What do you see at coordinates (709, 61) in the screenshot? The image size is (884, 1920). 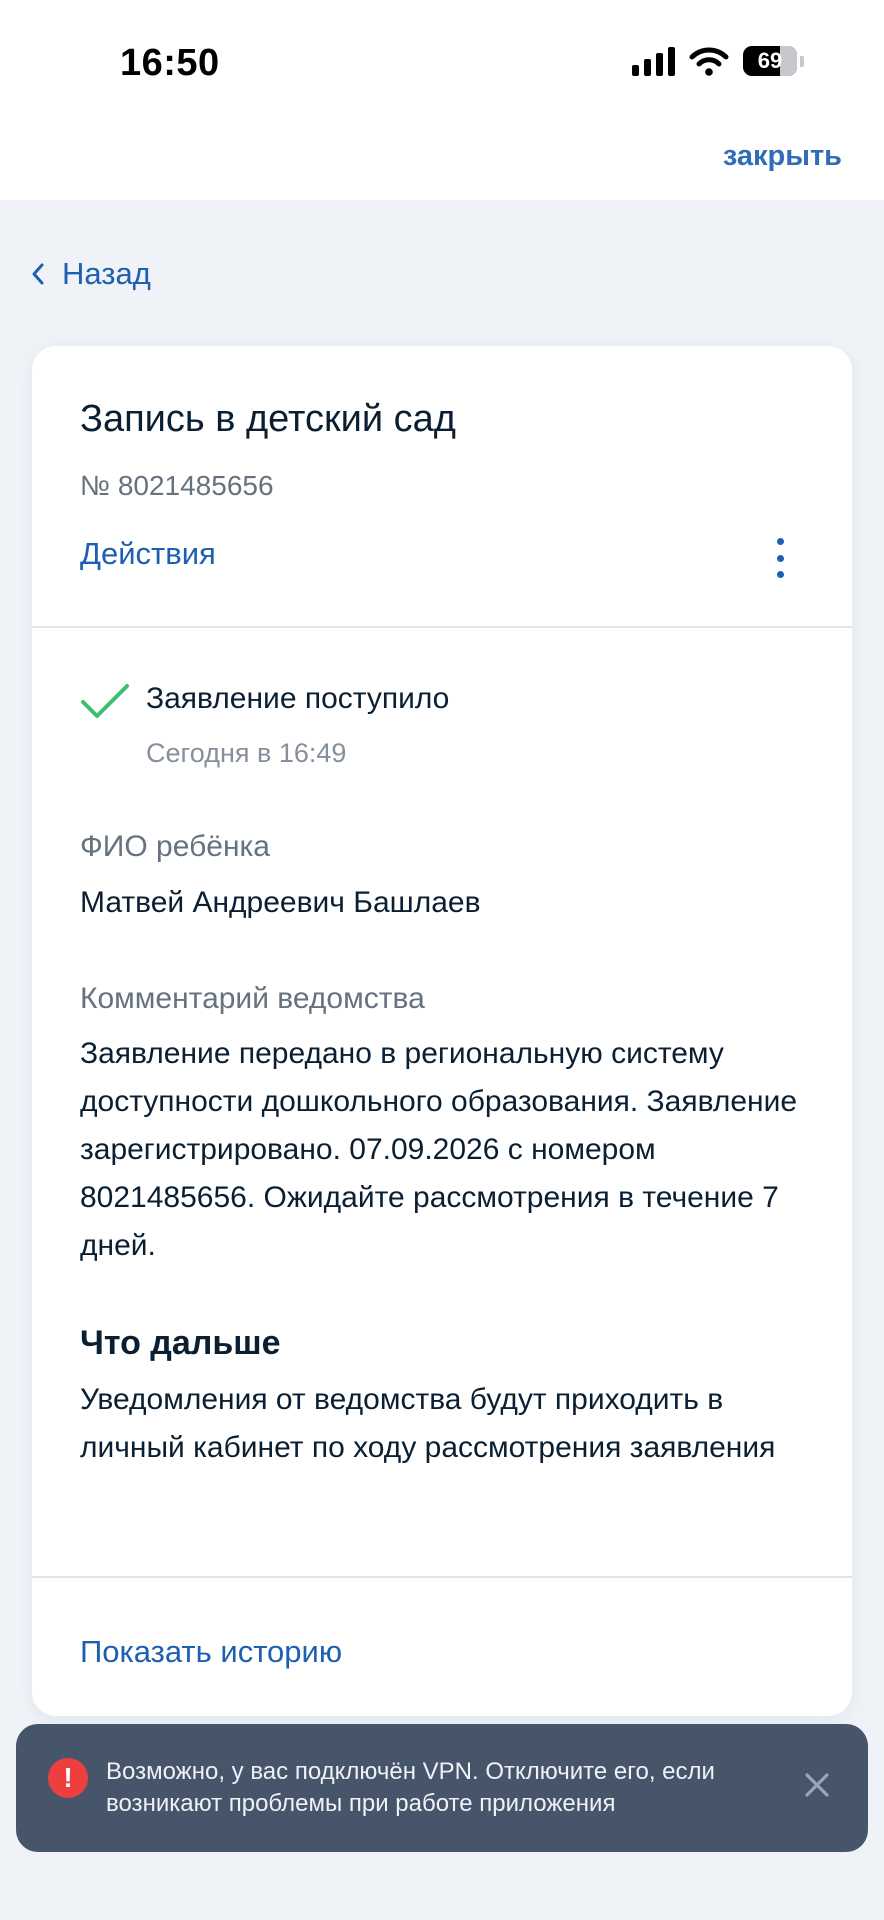 I see `wifi-icon` at bounding box center [709, 61].